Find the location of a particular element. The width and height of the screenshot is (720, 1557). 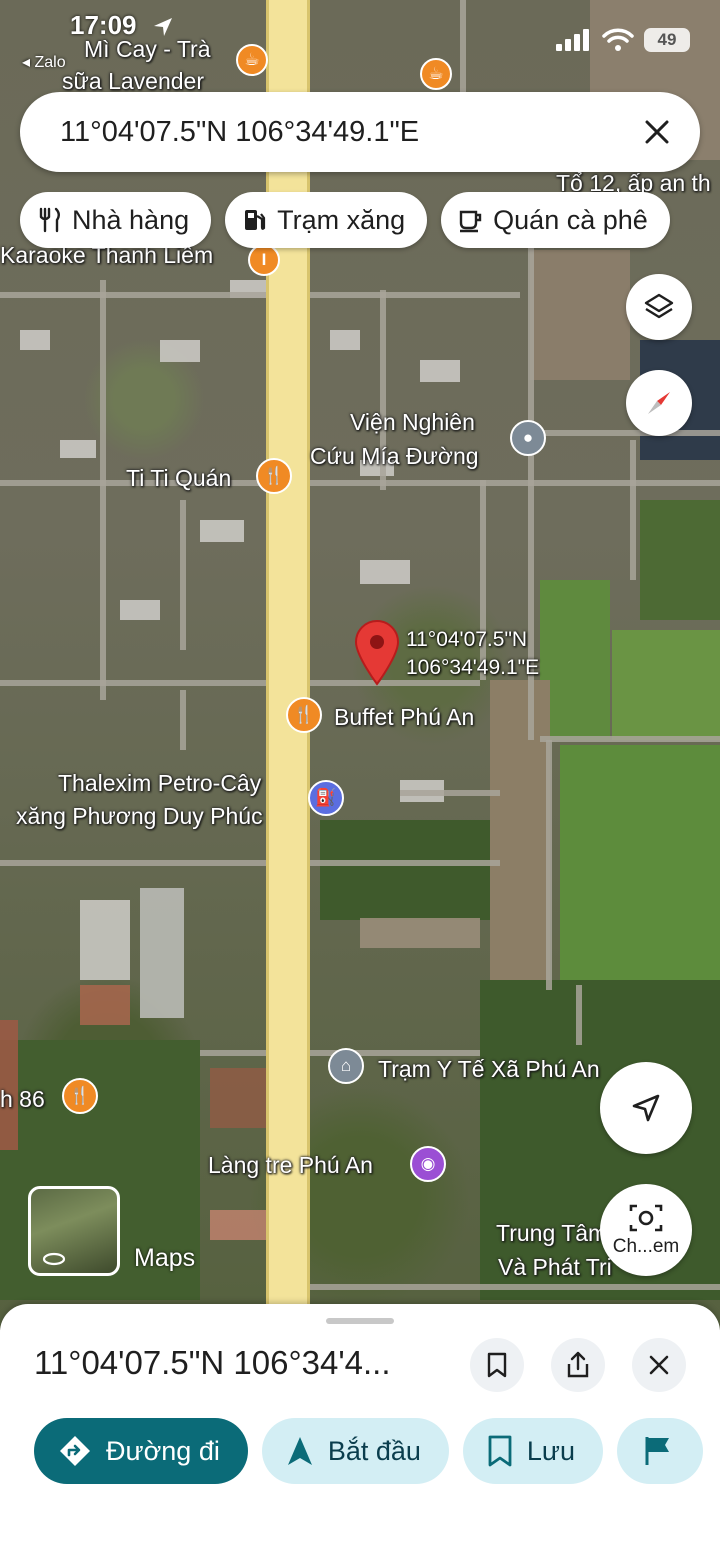

save-button: Lưu is located at coordinates (533, 1451).